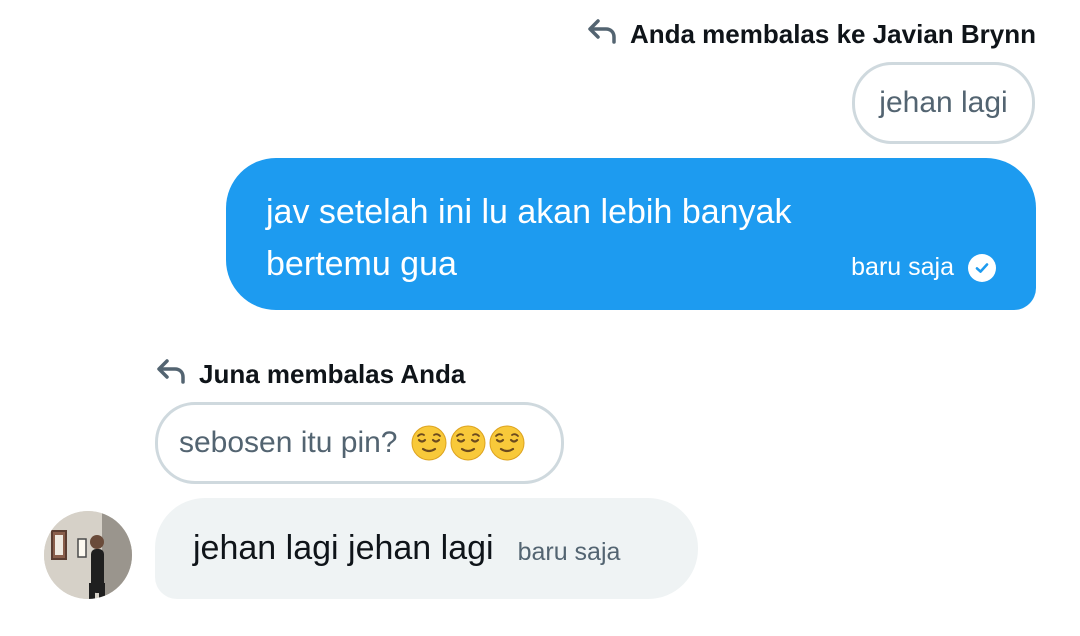 The width and height of the screenshot is (1080, 636). I want to click on check-circle-icon, so click(982, 267).